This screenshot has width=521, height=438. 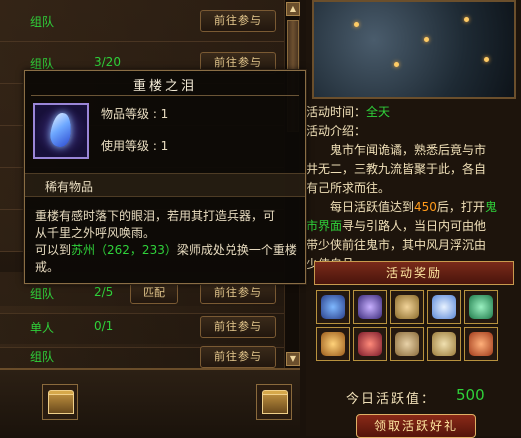 What do you see at coordinates (378, 112) in the screenshot?
I see `time-value: 全天` at bounding box center [378, 112].